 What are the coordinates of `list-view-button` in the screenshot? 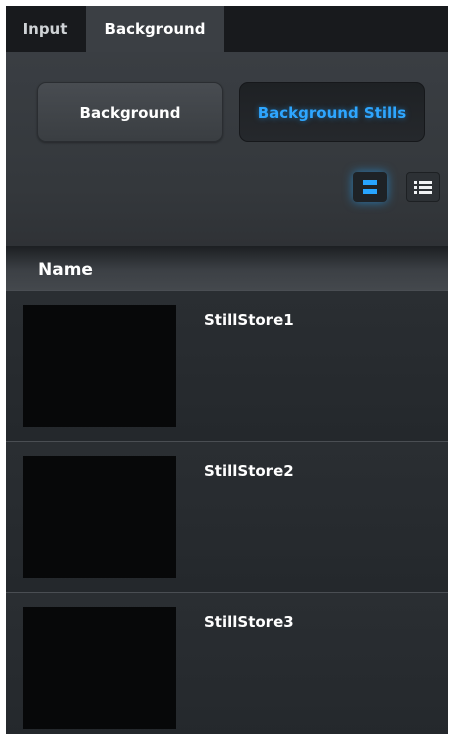 It's located at (423, 187).